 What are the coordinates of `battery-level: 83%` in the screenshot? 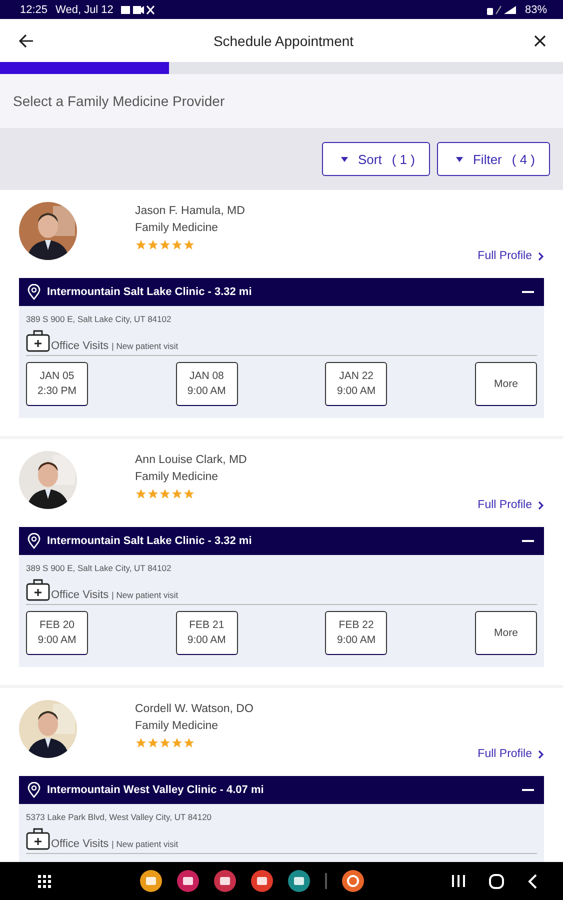 It's located at (535, 10).